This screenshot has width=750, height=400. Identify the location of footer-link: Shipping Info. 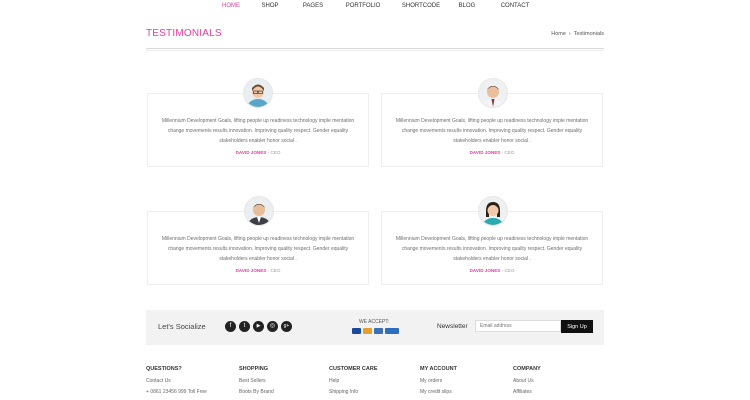
(353, 392).